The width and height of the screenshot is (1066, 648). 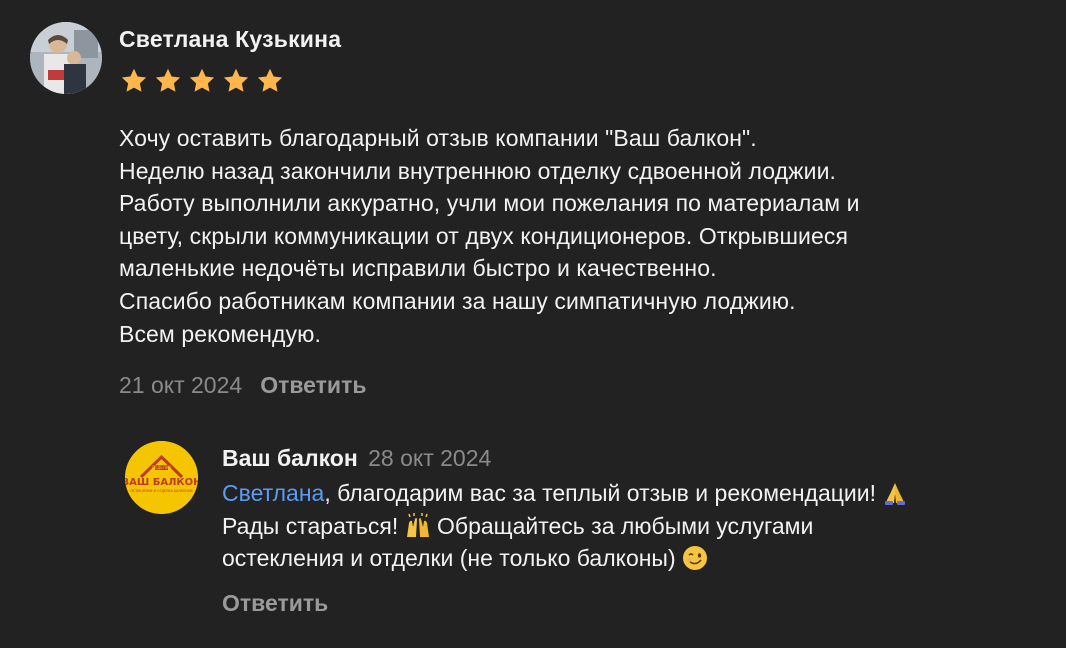 I want to click on reply-text-segment: остекления и отделки (не только балконы), so click(x=449, y=558).